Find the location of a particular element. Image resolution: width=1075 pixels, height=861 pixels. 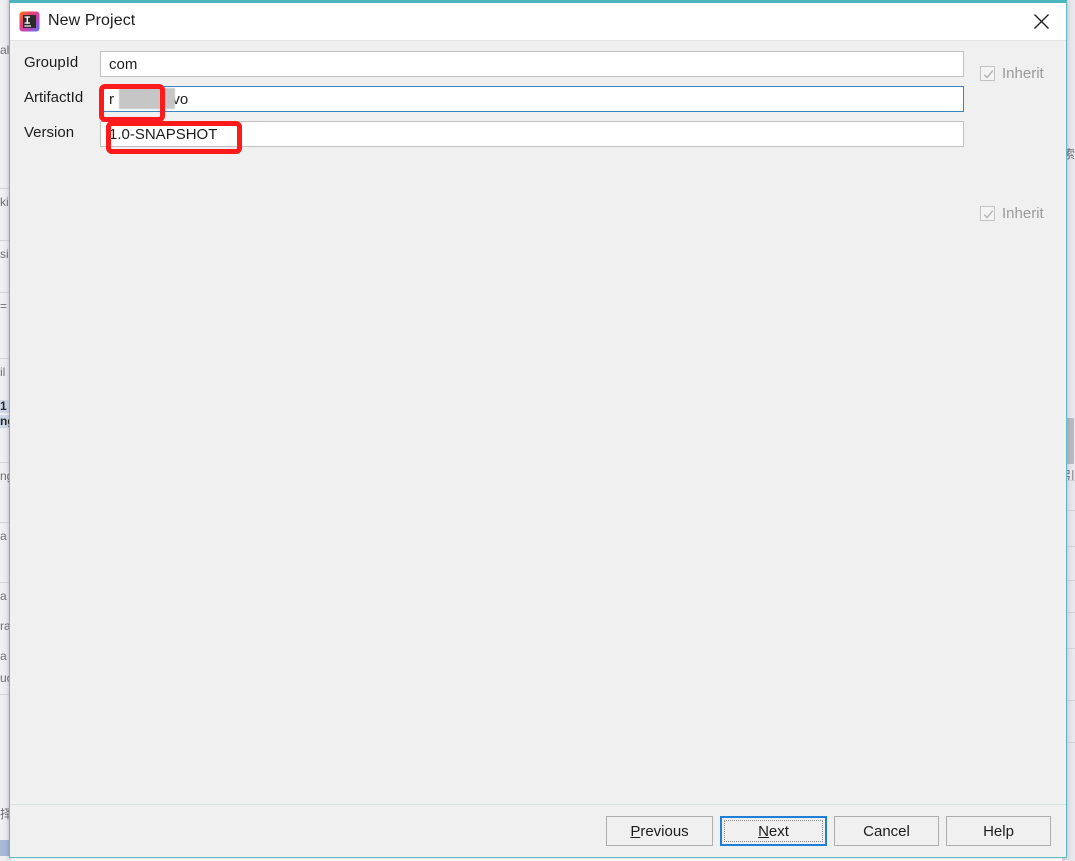

version-input is located at coordinates (532, 134).